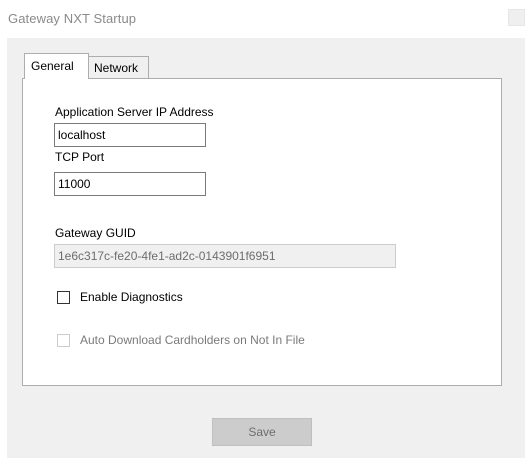 The height and width of the screenshot is (458, 525). Describe the element at coordinates (80, 157) in the screenshot. I see `tcp-port-label: TCP Port` at that location.